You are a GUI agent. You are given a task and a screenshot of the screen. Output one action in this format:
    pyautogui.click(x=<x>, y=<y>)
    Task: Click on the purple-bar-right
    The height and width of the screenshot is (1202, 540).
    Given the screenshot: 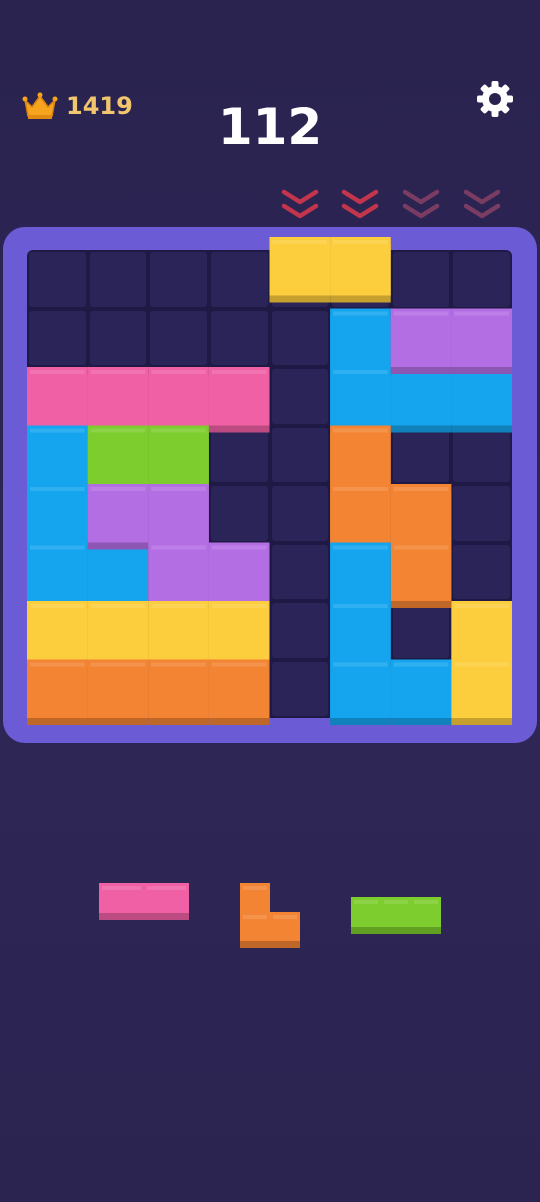 What is the action you would take?
    pyautogui.click(x=451, y=341)
    